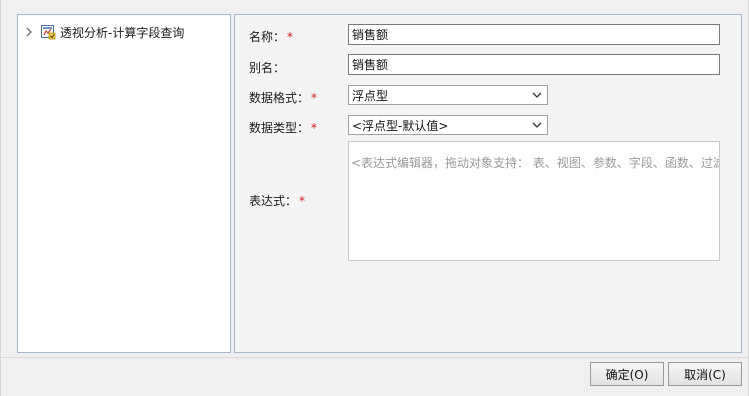 Image resolution: width=749 pixels, height=396 pixels. I want to click on format-select-value: 浮点型, so click(370, 95).